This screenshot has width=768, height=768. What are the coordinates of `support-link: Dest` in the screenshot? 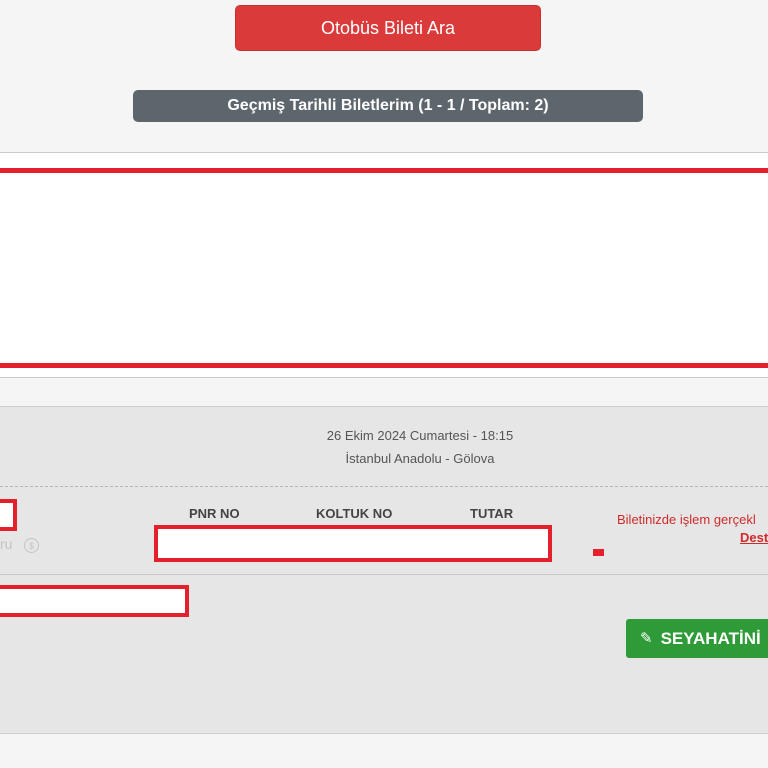 It's located at (754, 537).